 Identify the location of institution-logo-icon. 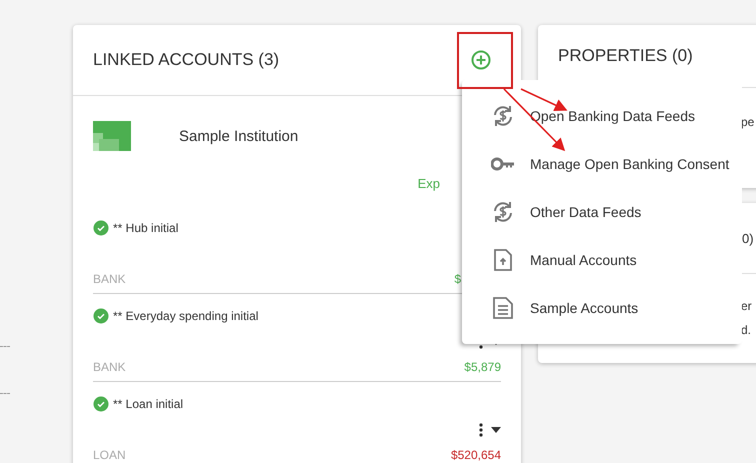
(112, 136).